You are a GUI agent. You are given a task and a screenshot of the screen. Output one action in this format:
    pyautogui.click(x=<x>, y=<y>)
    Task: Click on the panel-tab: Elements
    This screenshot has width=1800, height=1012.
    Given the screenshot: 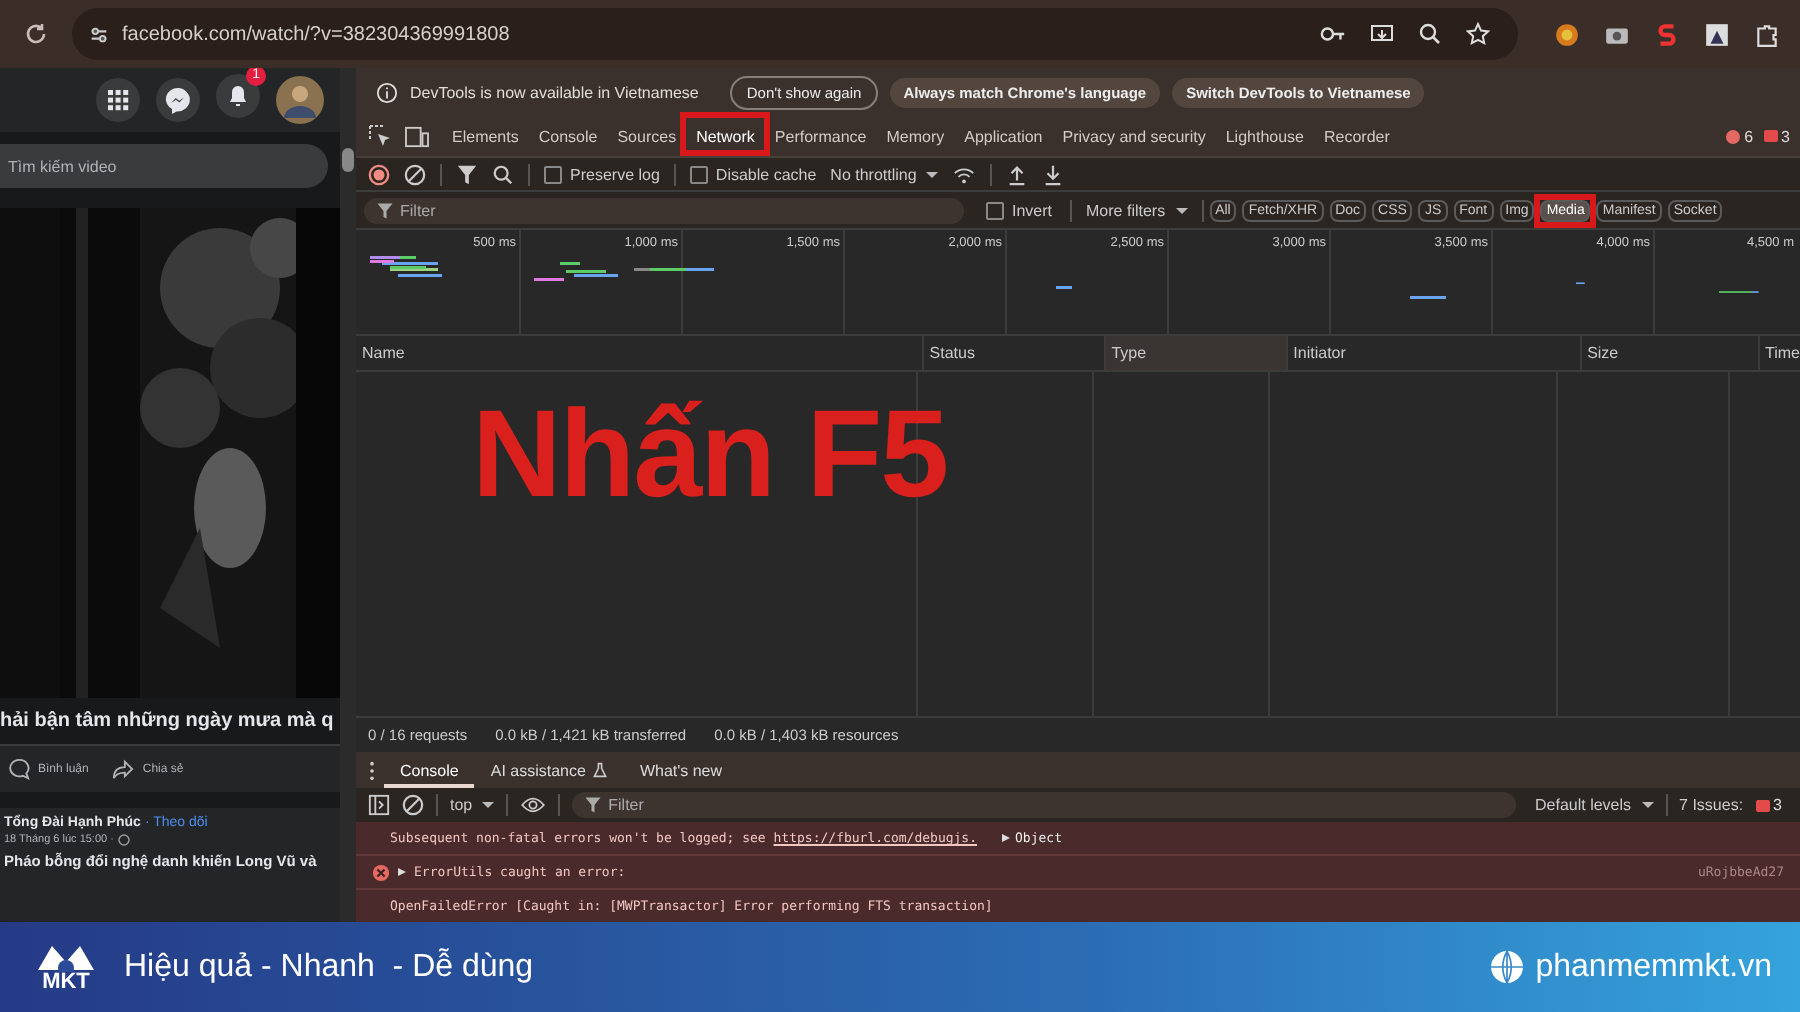 What is the action you would take?
    pyautogui.click(x=485, y=136)
    